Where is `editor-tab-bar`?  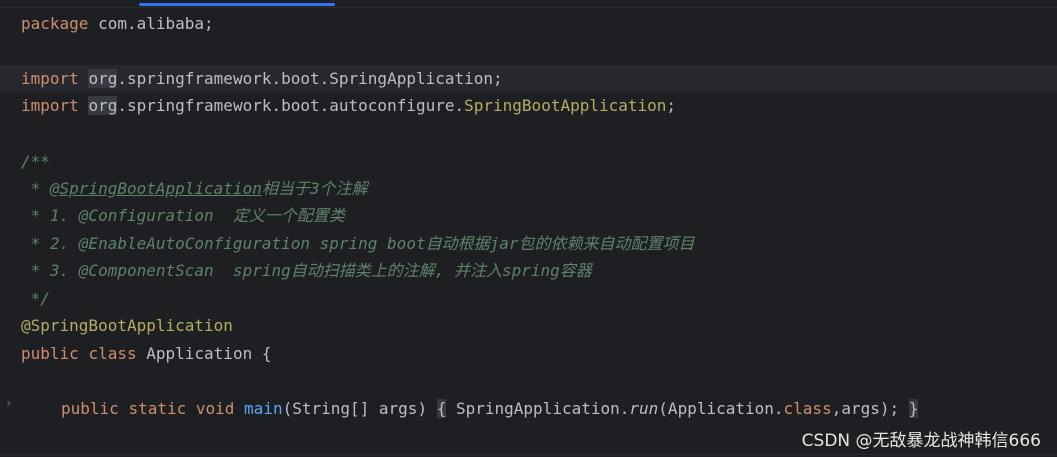 editor-tab-bar is located at coordinates (528, 4).